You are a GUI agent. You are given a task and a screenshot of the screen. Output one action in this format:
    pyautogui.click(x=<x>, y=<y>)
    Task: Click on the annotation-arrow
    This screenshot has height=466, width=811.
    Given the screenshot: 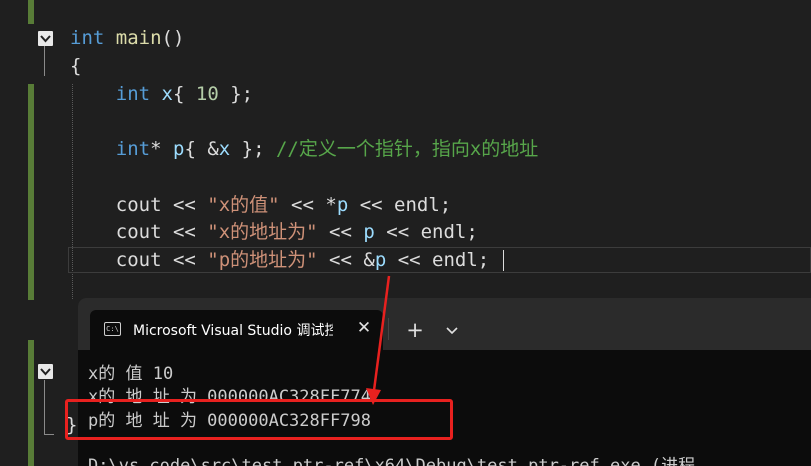 What is the action you would take?
    pyautogui.click(x=378, y=340)
    